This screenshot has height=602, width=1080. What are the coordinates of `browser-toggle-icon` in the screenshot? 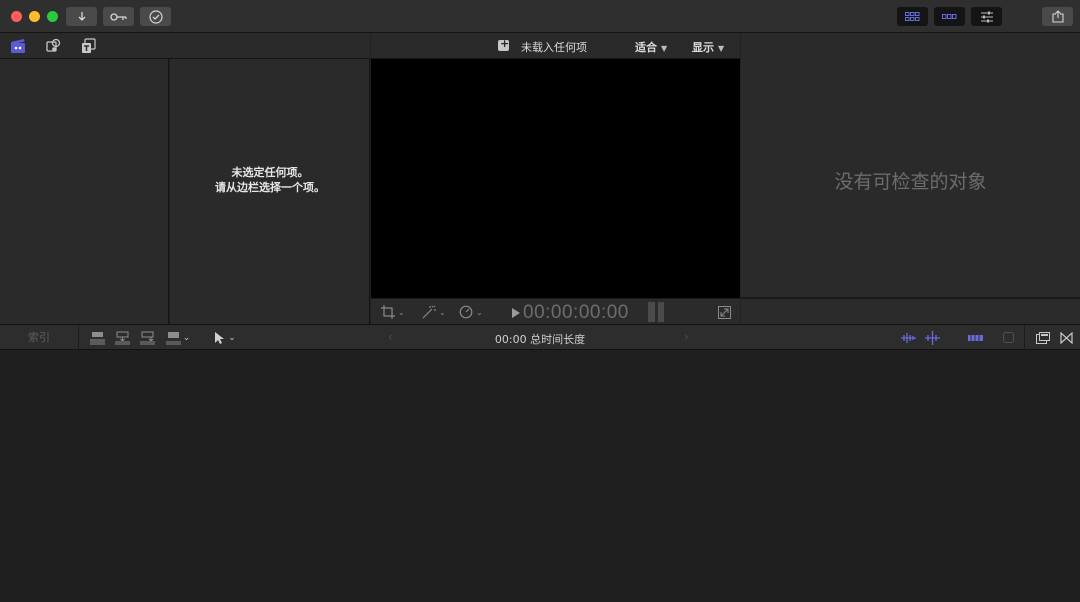 It's located at (912, 16).